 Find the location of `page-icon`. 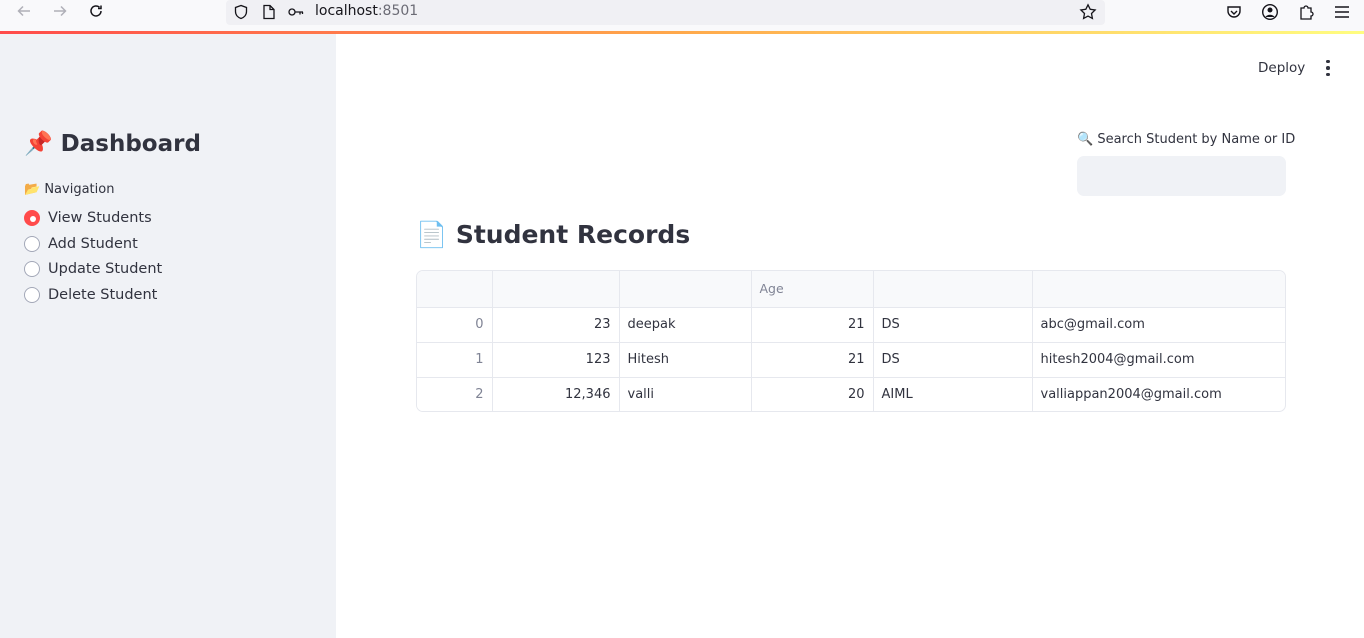

page-icon is located at coordinates (269, 12).